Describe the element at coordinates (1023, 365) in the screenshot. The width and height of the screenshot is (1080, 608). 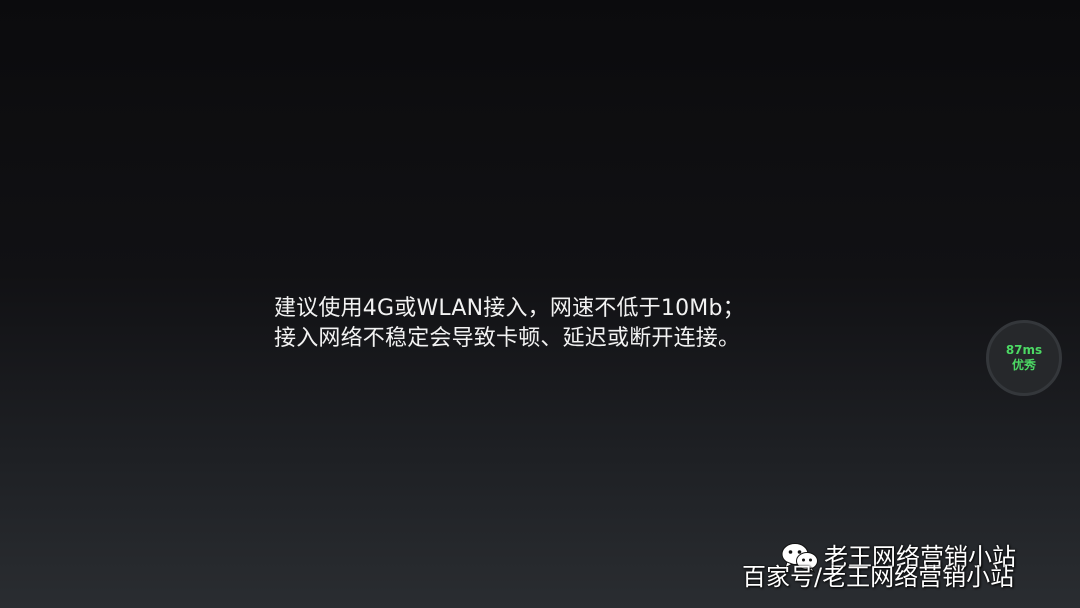
I see `latency-quality: 优秀` at that location.